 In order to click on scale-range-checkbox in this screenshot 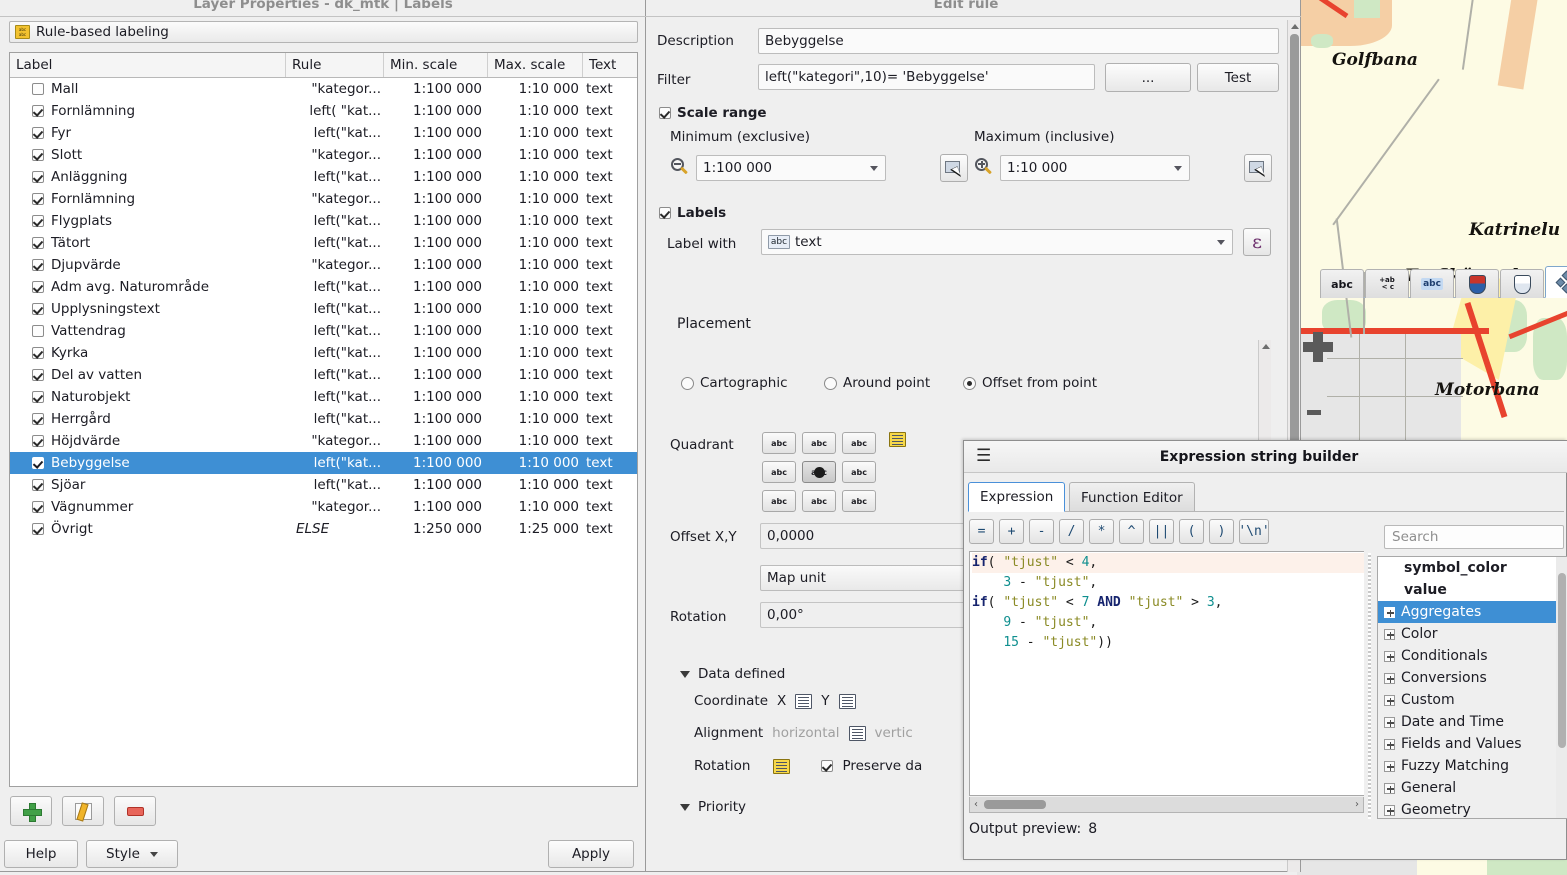, I will do `click(665, 113)`.